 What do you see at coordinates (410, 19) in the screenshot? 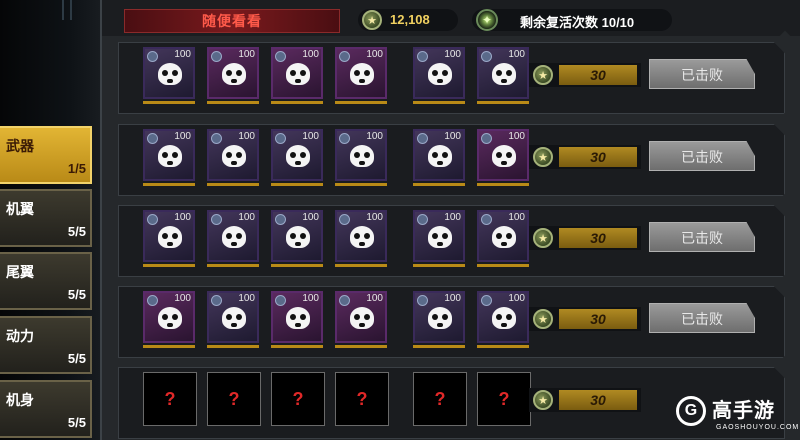
I see `currency-value: 12,108` at bounding box center [410, 19].